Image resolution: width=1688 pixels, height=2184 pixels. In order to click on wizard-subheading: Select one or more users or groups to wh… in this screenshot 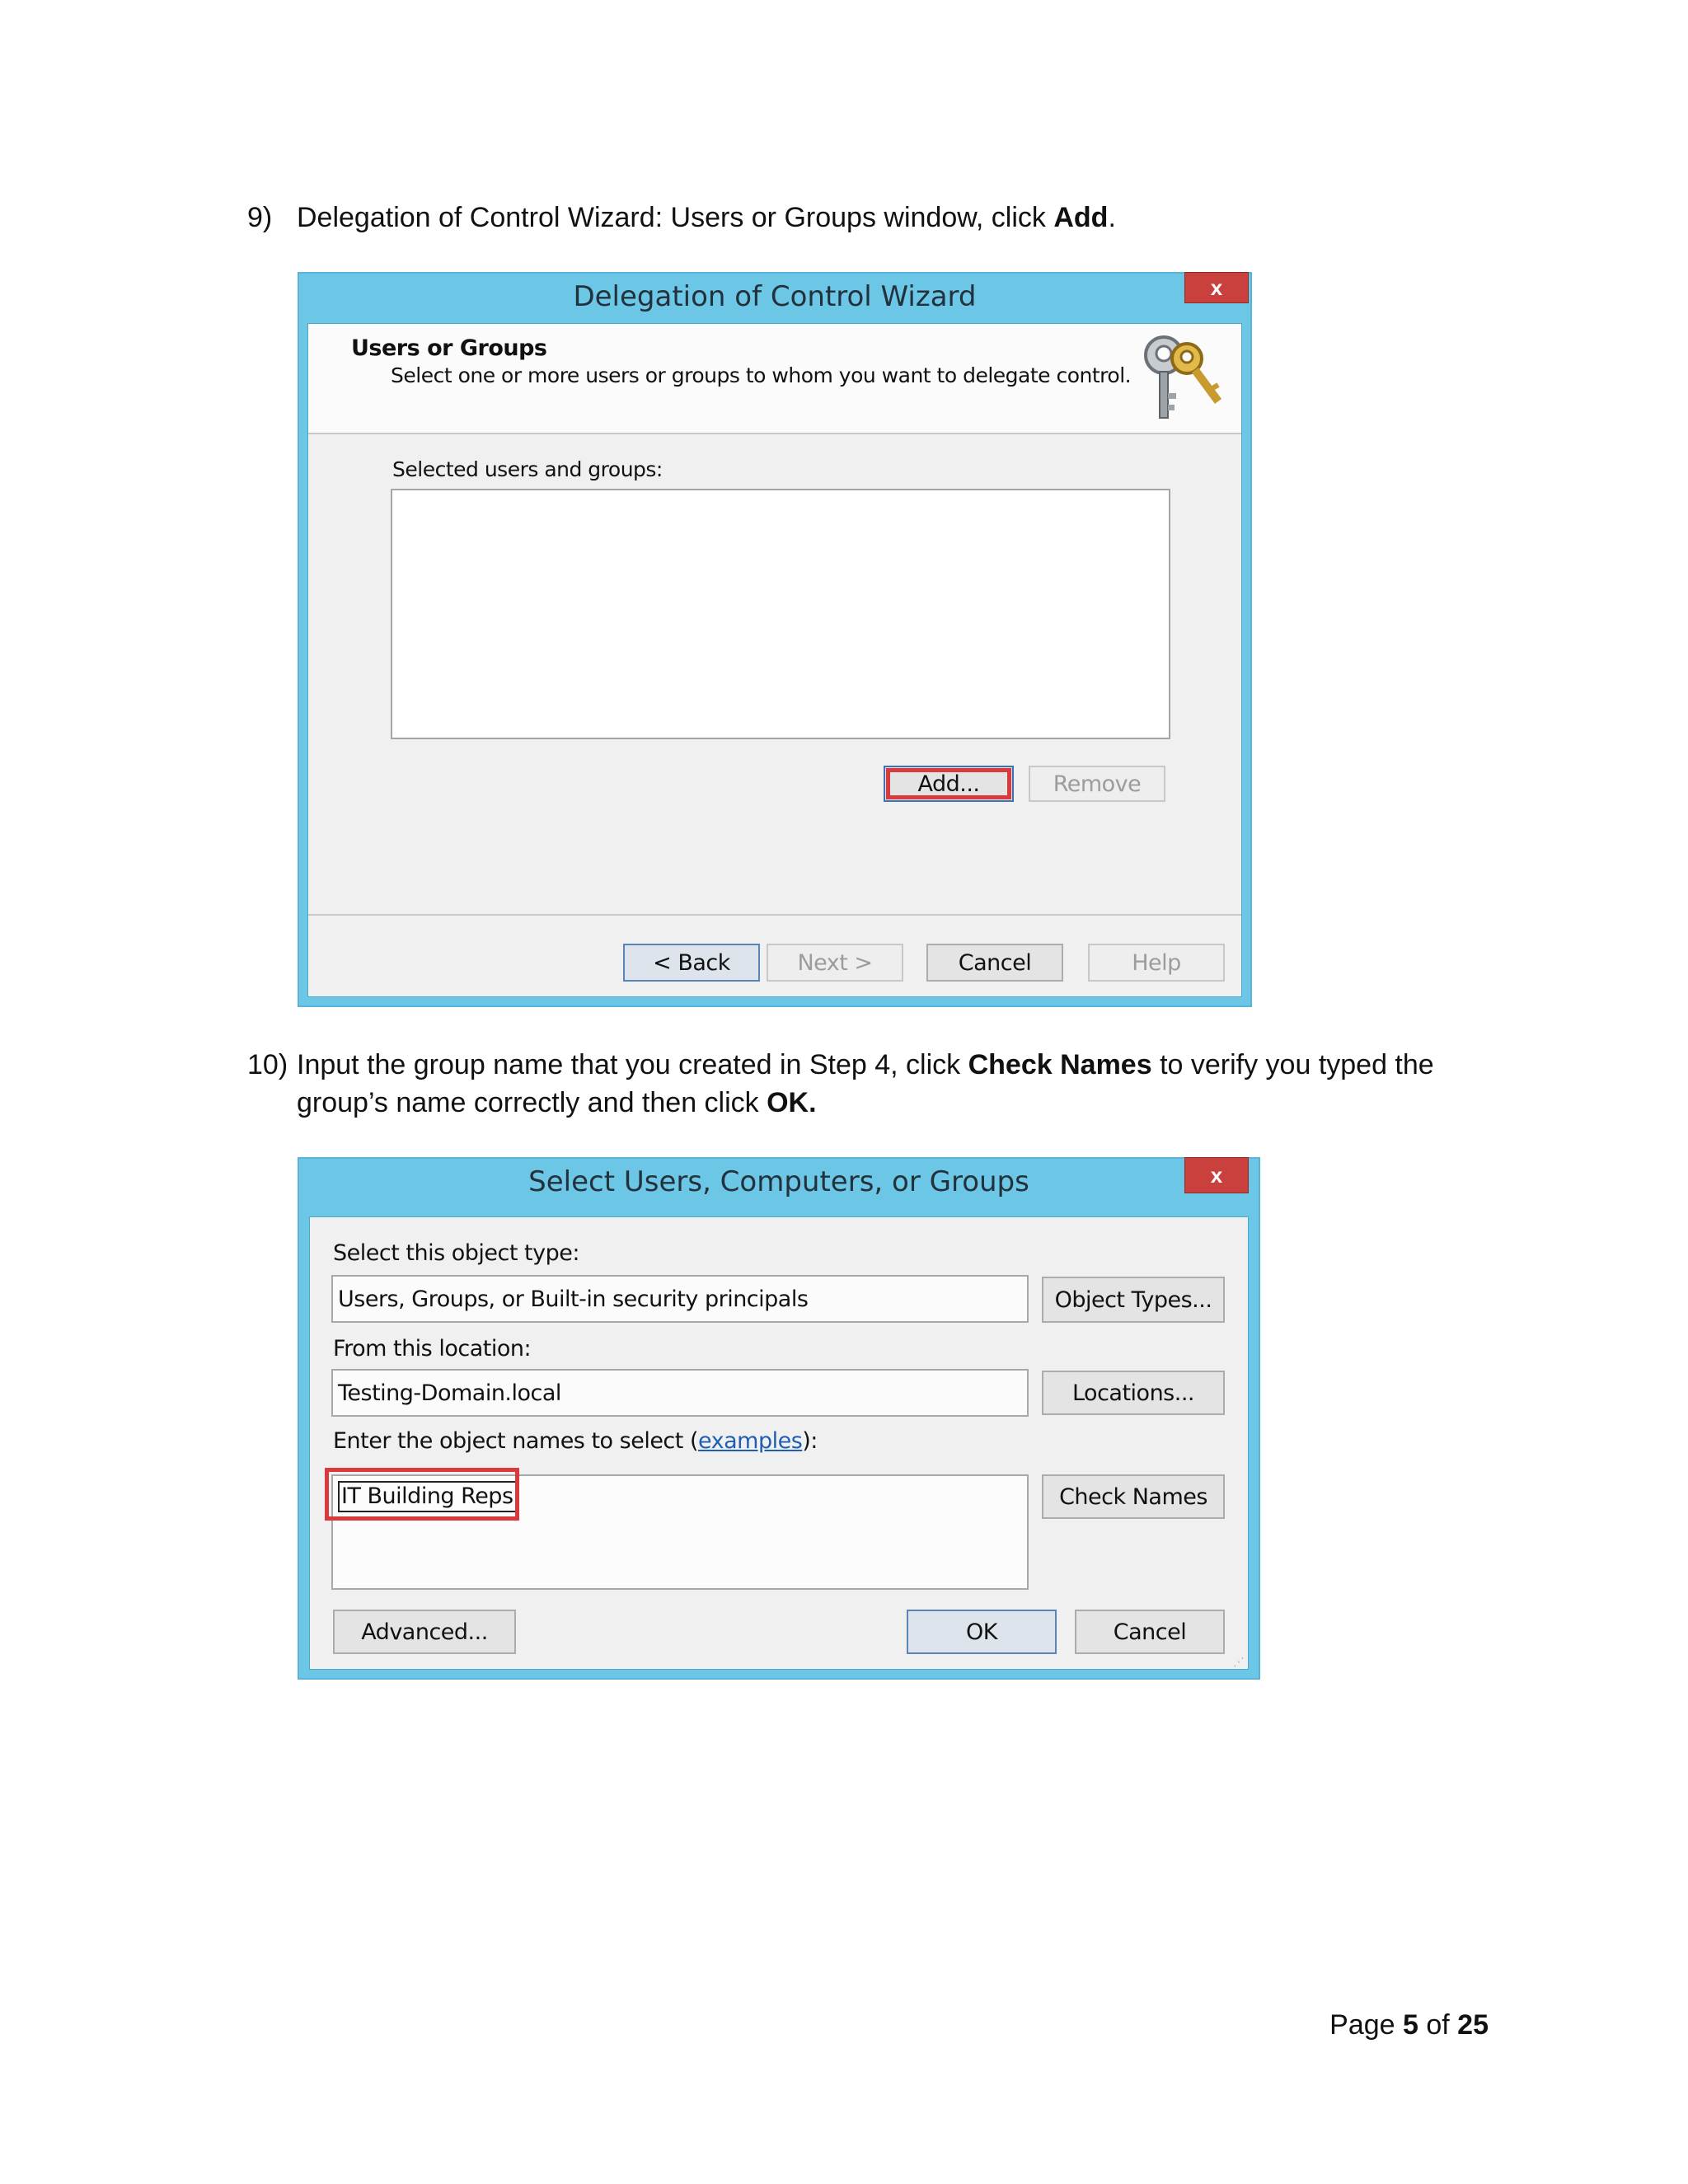, I will do `click(761, 375)`.